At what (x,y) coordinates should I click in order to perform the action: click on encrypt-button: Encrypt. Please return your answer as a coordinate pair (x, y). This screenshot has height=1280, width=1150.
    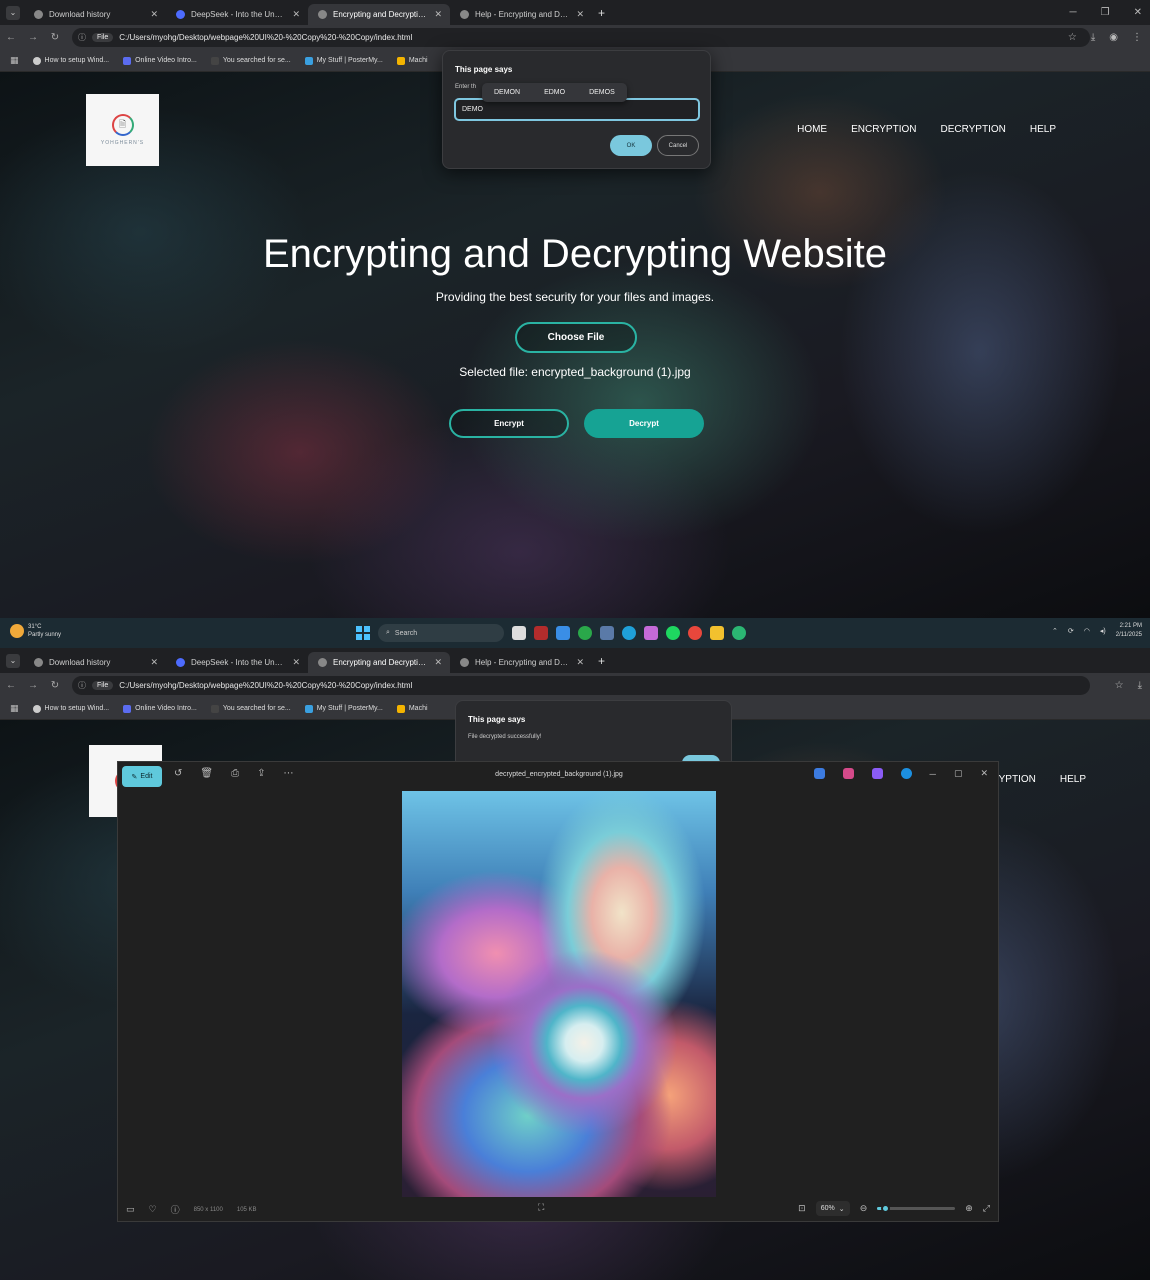
    Looking at the image, I should click on (509, 423).